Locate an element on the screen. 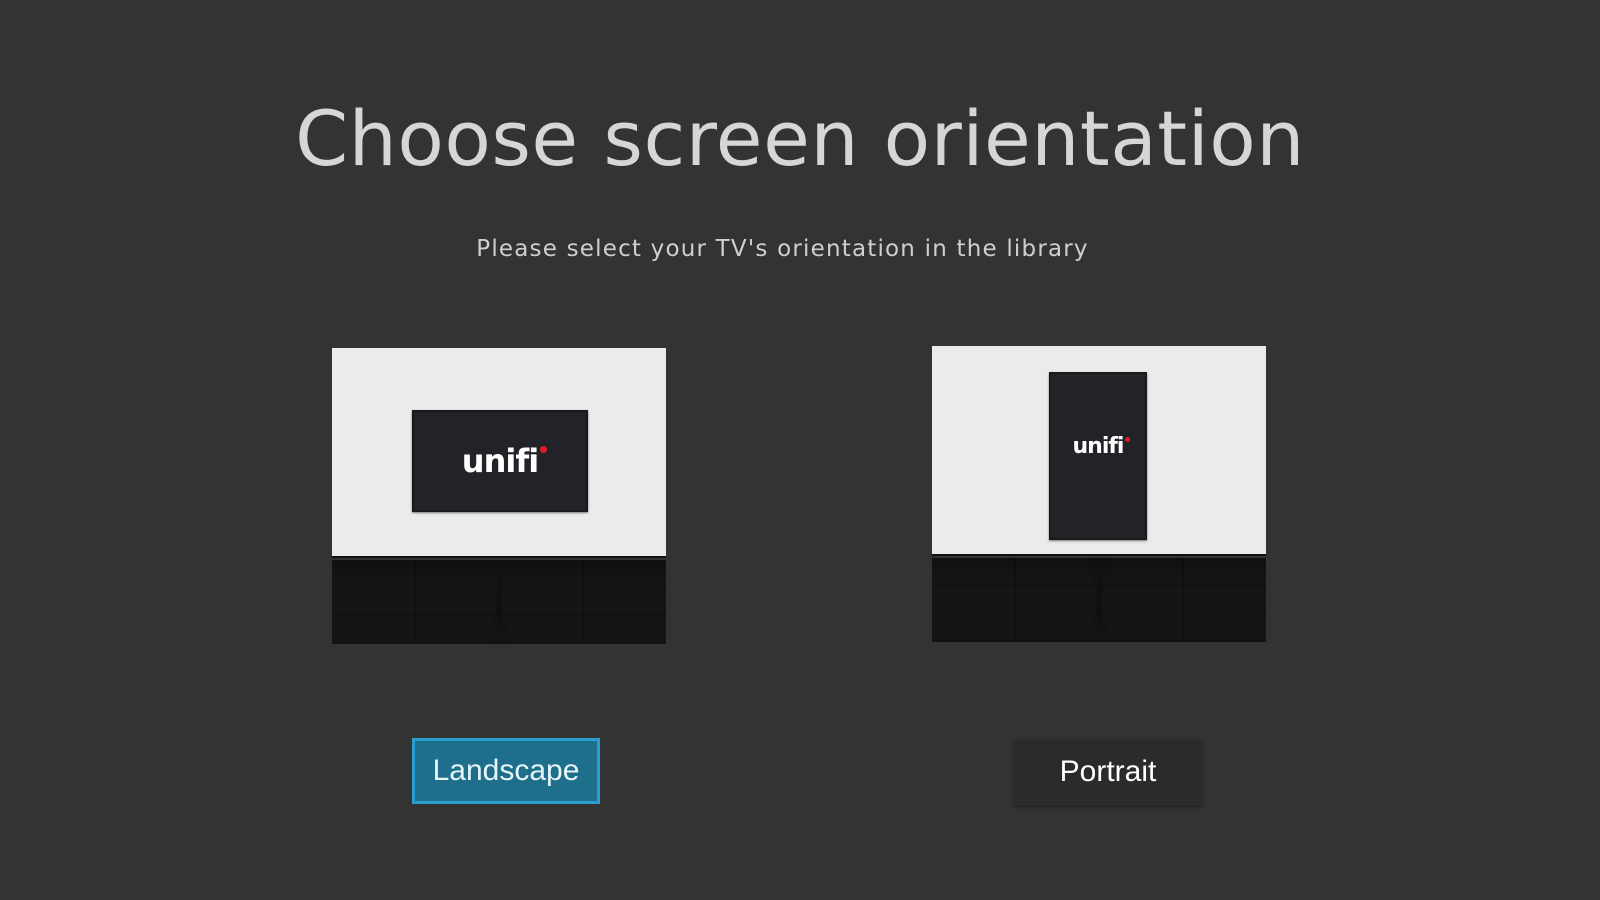  portrait-tv-screen: unifi is located at coordinates (1098, 456).